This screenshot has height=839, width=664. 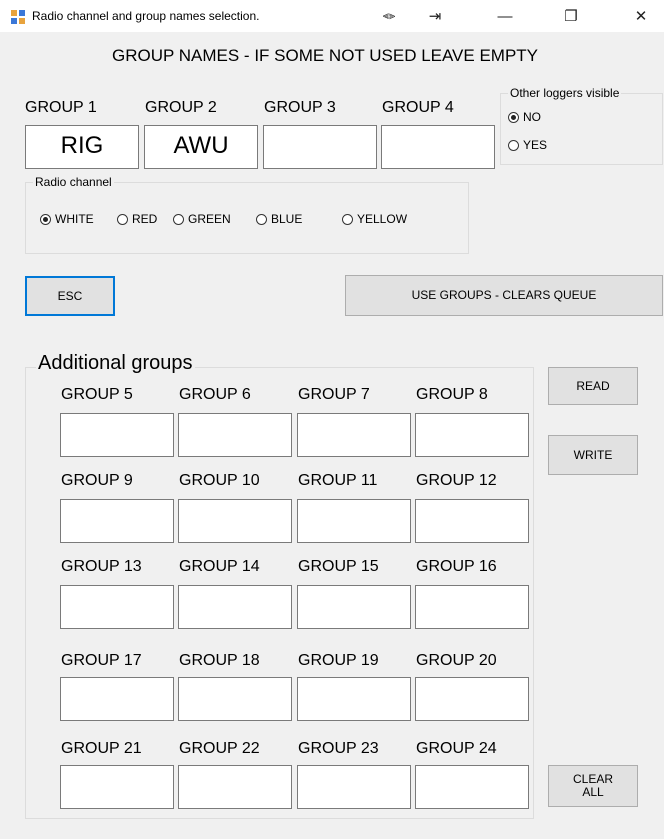 What do you see at coordinates (18, 17) in the screenshot?
I see `app-icon` at bounding box center [18, 17].